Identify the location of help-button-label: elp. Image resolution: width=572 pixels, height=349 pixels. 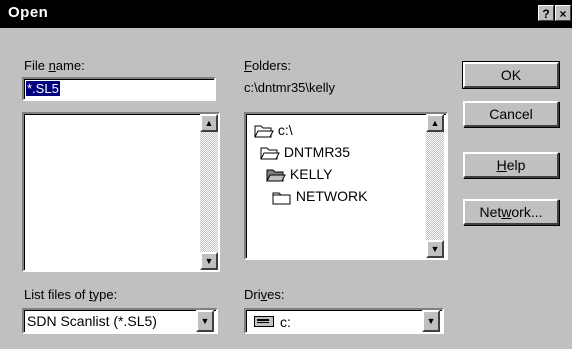
(516, 165).